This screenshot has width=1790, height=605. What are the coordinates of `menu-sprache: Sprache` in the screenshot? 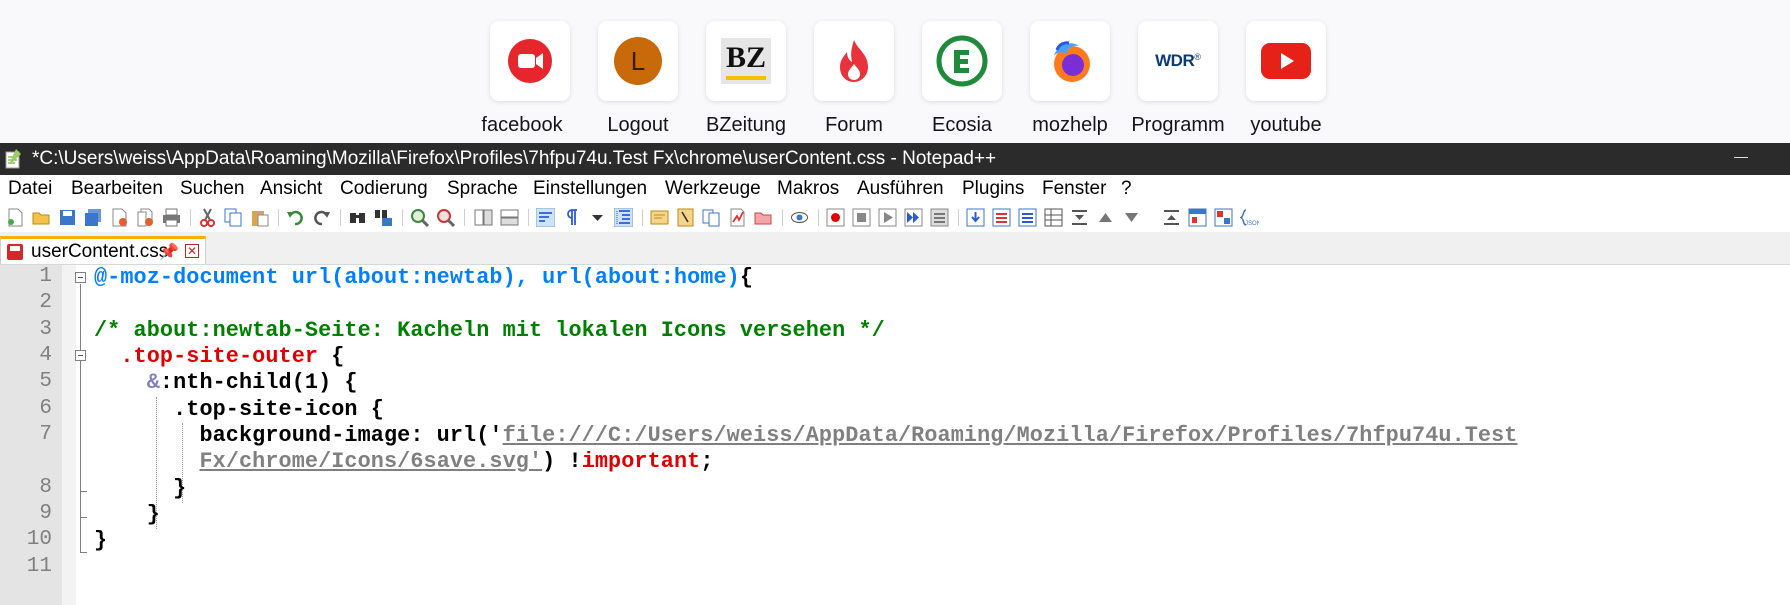 It's located at (482, 189).